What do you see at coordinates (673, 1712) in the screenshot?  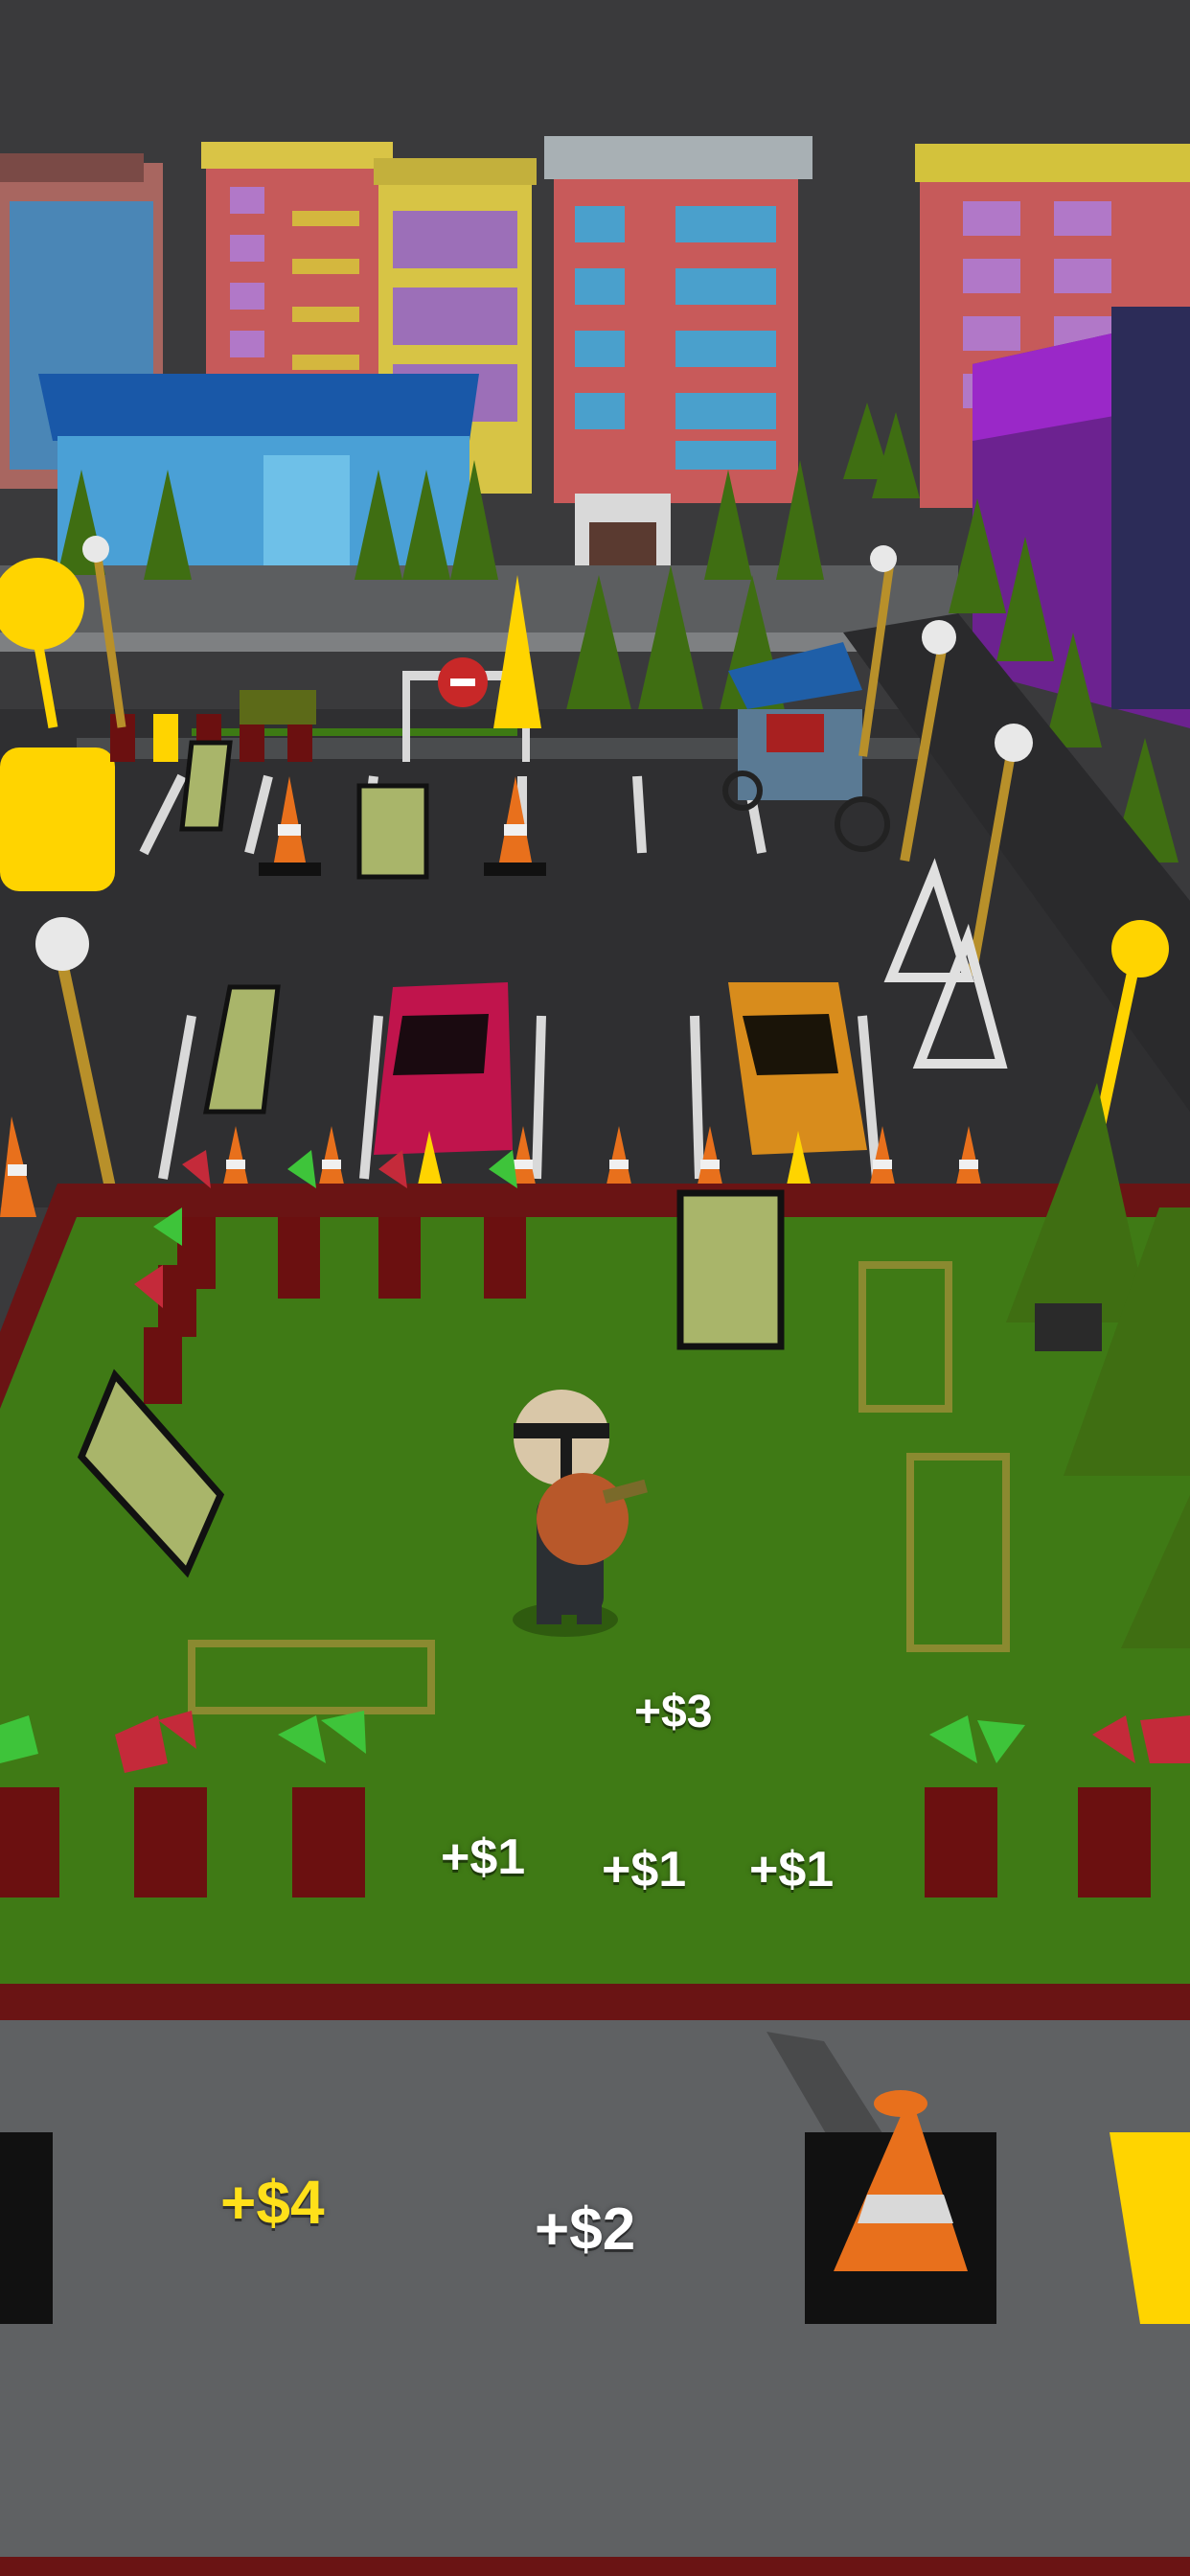 I see `reward-plus-3: +$3` at bounding box center [673, 1712].